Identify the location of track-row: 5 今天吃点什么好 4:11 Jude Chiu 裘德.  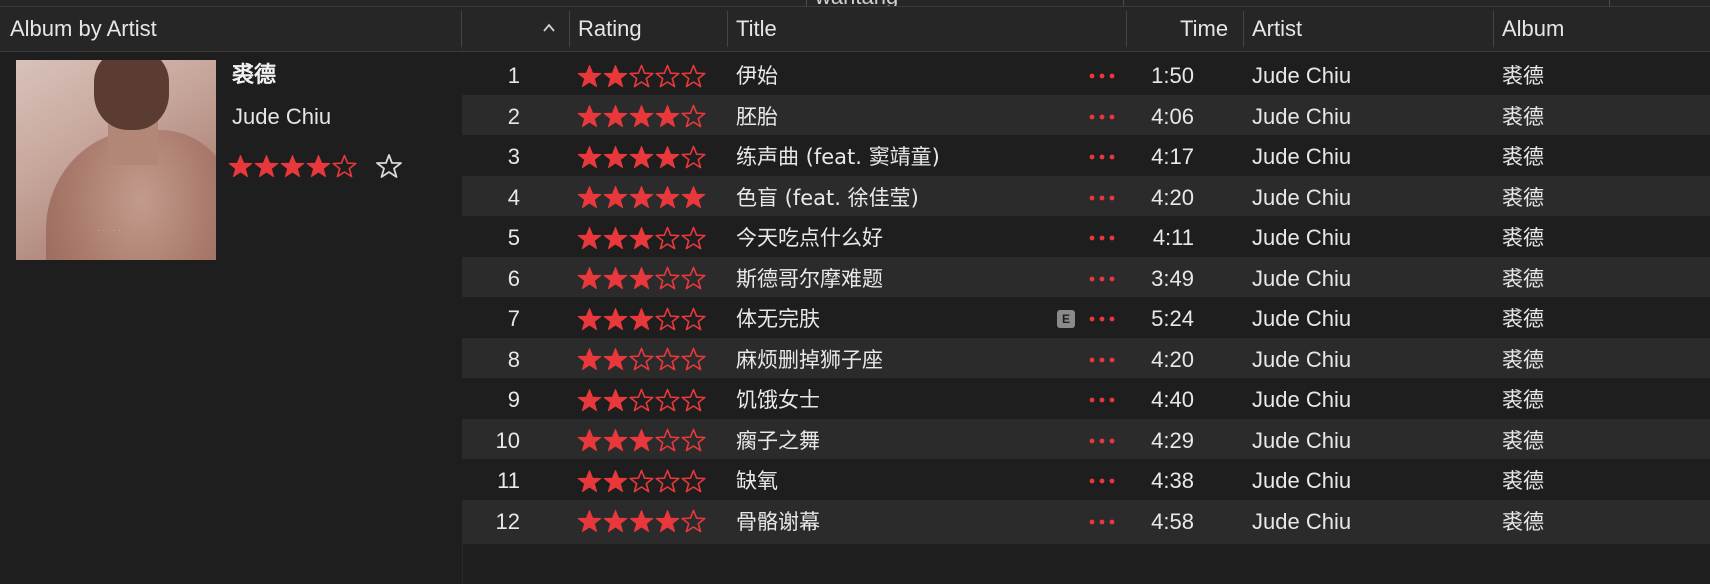
(1086, 238).